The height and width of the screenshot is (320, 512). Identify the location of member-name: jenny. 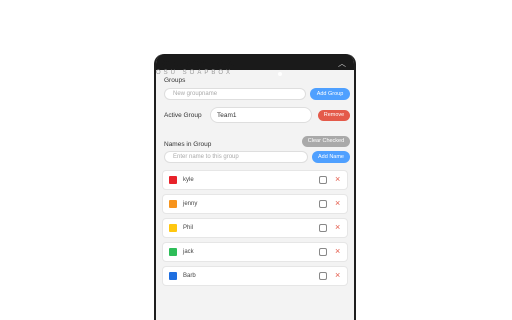
(190, 204).